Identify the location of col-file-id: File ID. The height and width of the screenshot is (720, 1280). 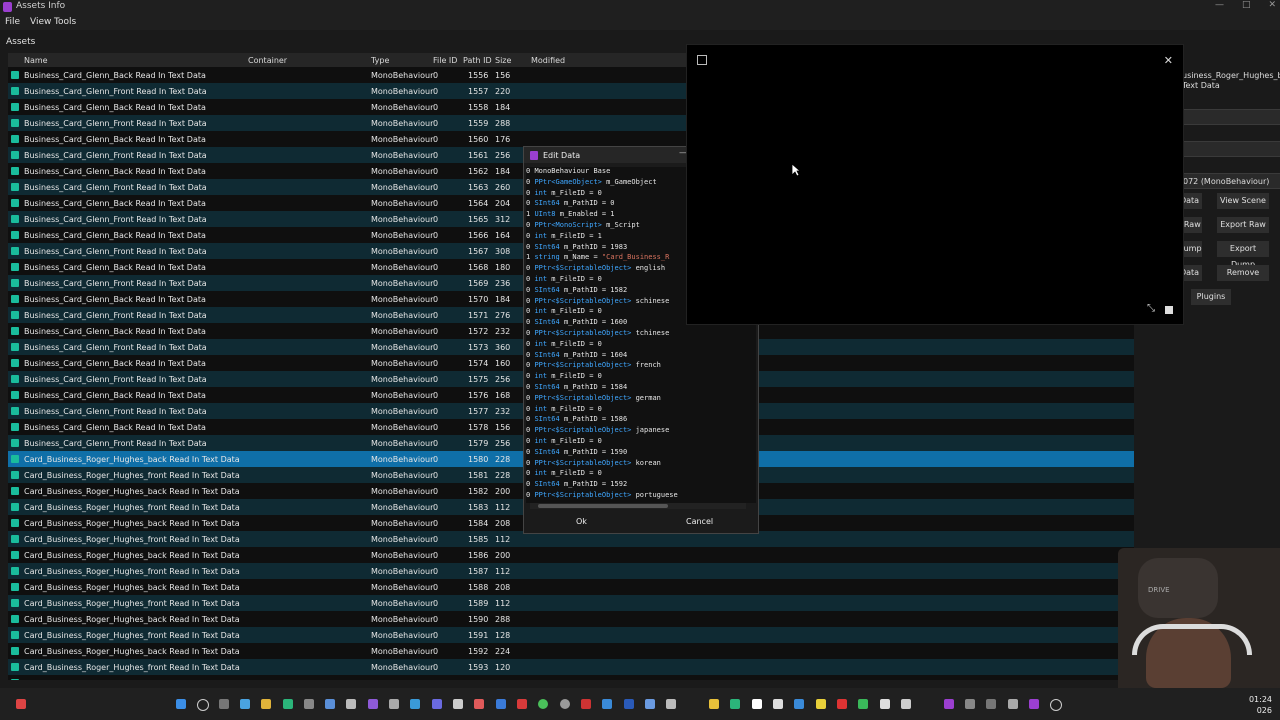
(445, 60).